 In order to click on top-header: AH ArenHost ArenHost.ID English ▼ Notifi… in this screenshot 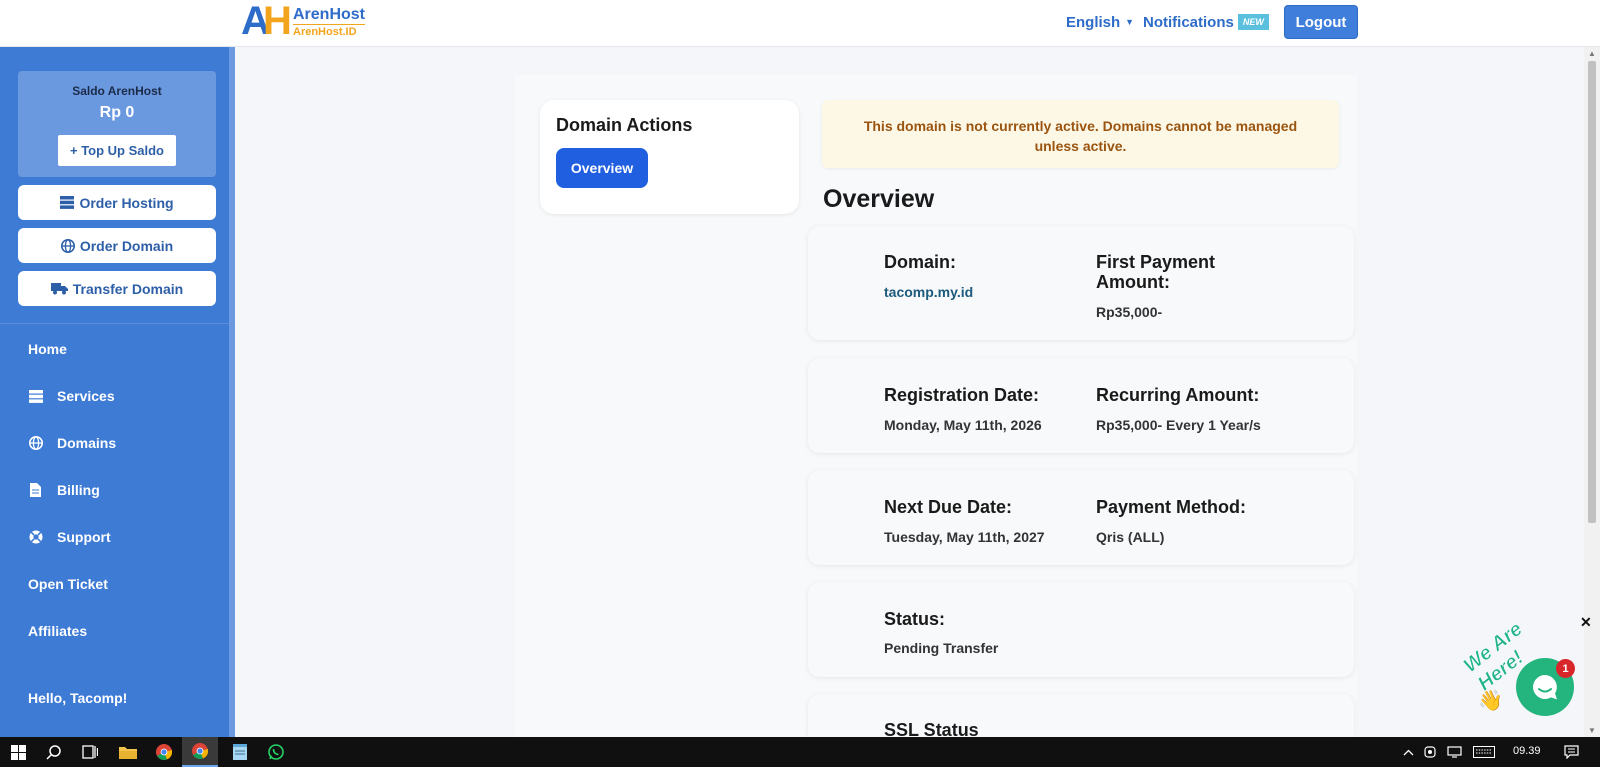, I will do `click(800, 23)`.